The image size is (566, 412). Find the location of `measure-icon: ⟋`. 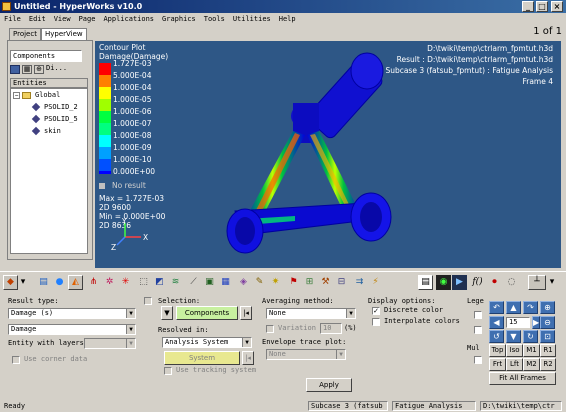

measure-icon: ⟋ is located at coordinates (193, 282).